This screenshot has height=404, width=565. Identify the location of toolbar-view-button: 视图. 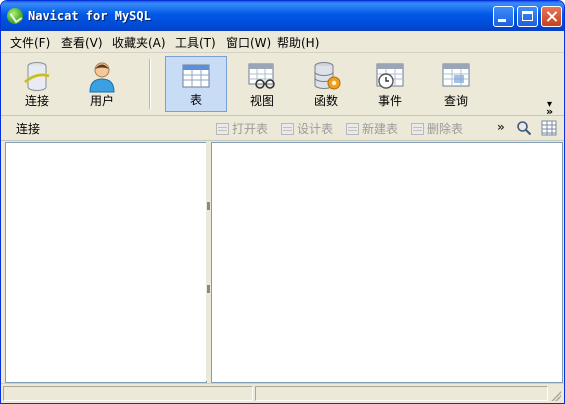
(262, 84).